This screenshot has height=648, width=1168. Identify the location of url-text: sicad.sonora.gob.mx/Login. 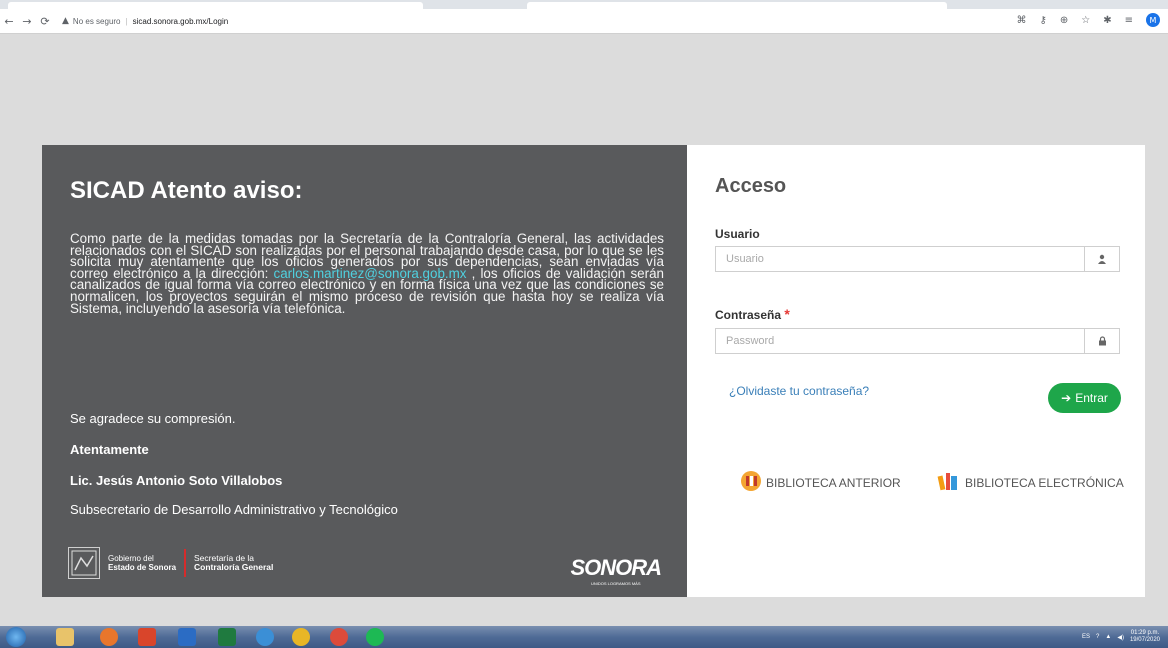
(180, 21).